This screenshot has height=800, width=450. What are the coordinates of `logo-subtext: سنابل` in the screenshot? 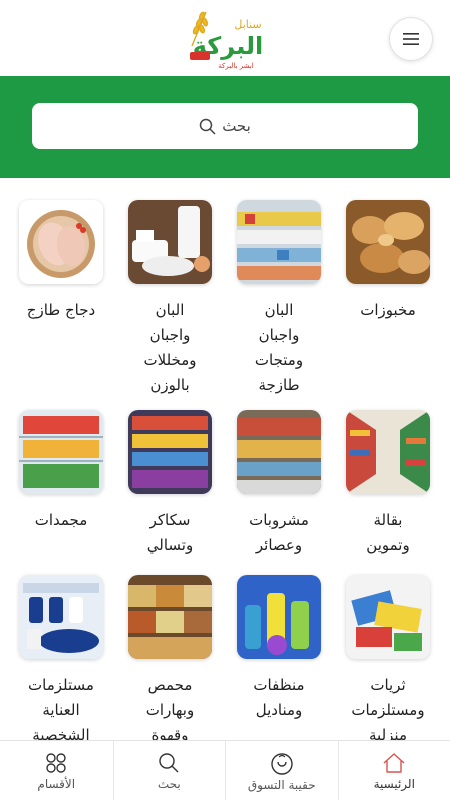 It's located at (247, 24).